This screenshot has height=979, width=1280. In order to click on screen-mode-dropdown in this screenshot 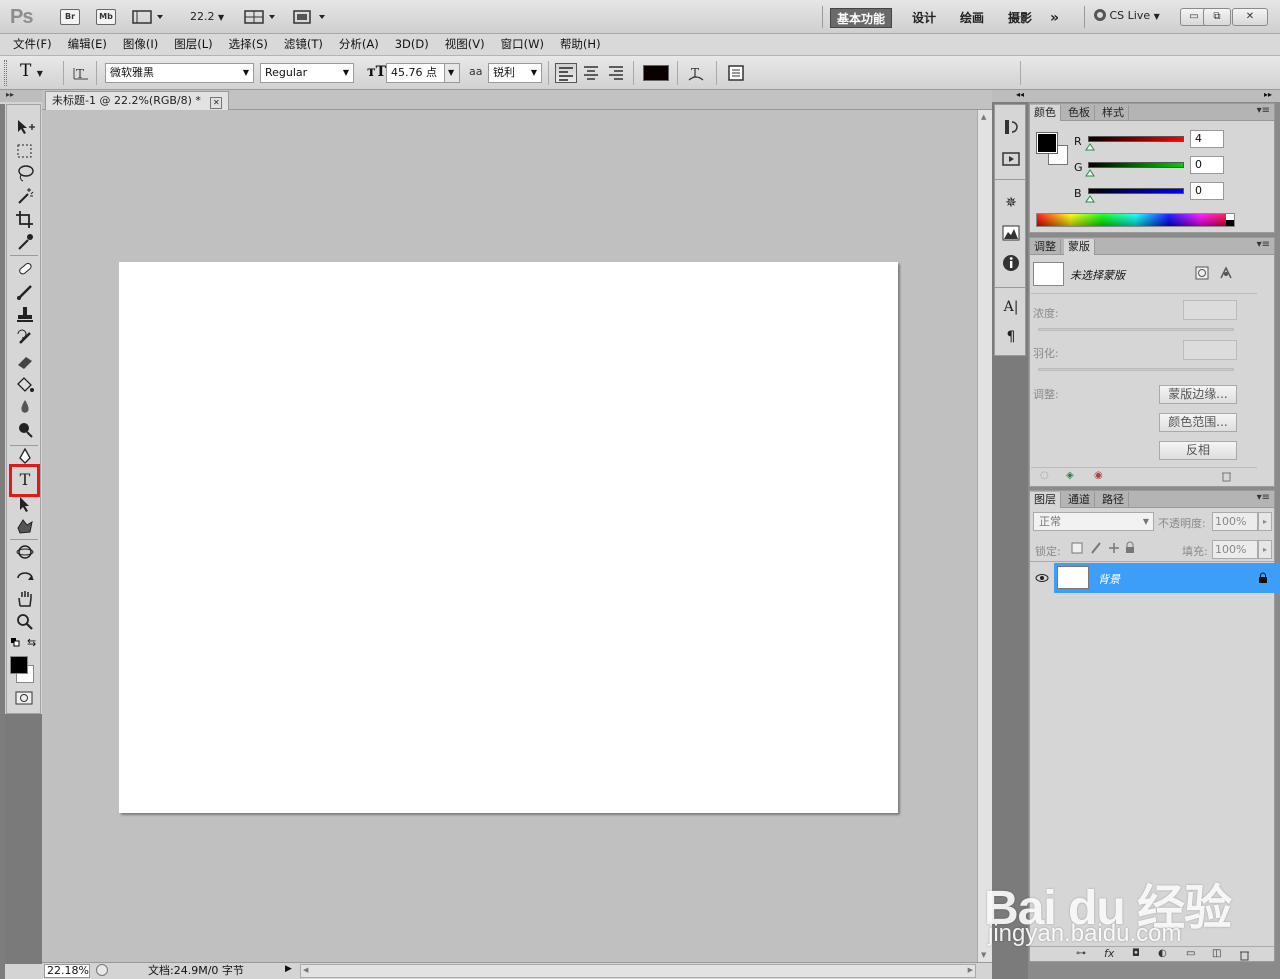, I will do `click(310, 17)`.